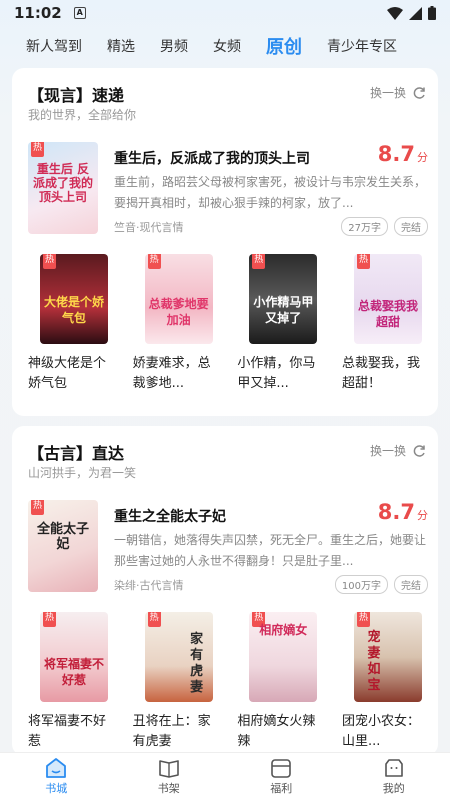  I want to click on tab-youth: 青少年专区, so click(362, 46).